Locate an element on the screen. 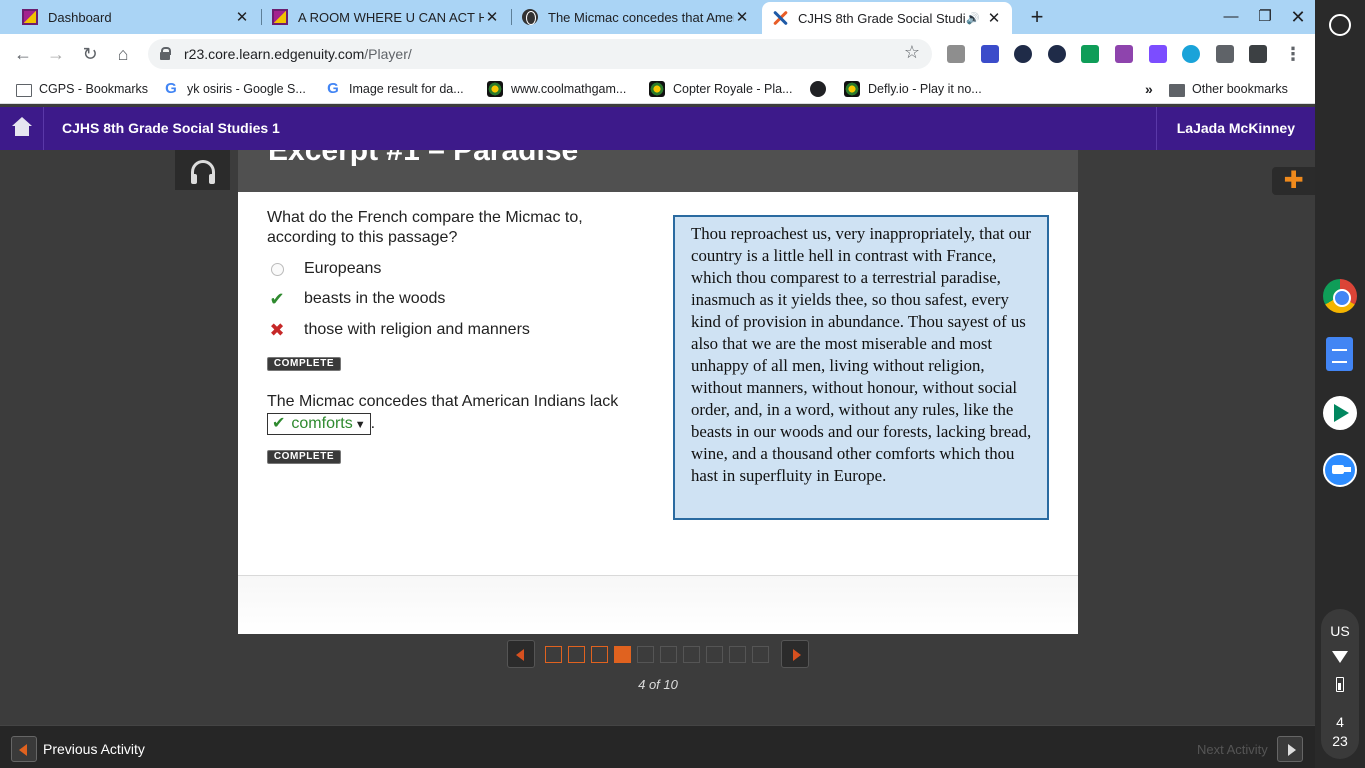 The image size is (1365, 768). bookmark-label: Other bookmarks is located at coordinates (1240, 89).